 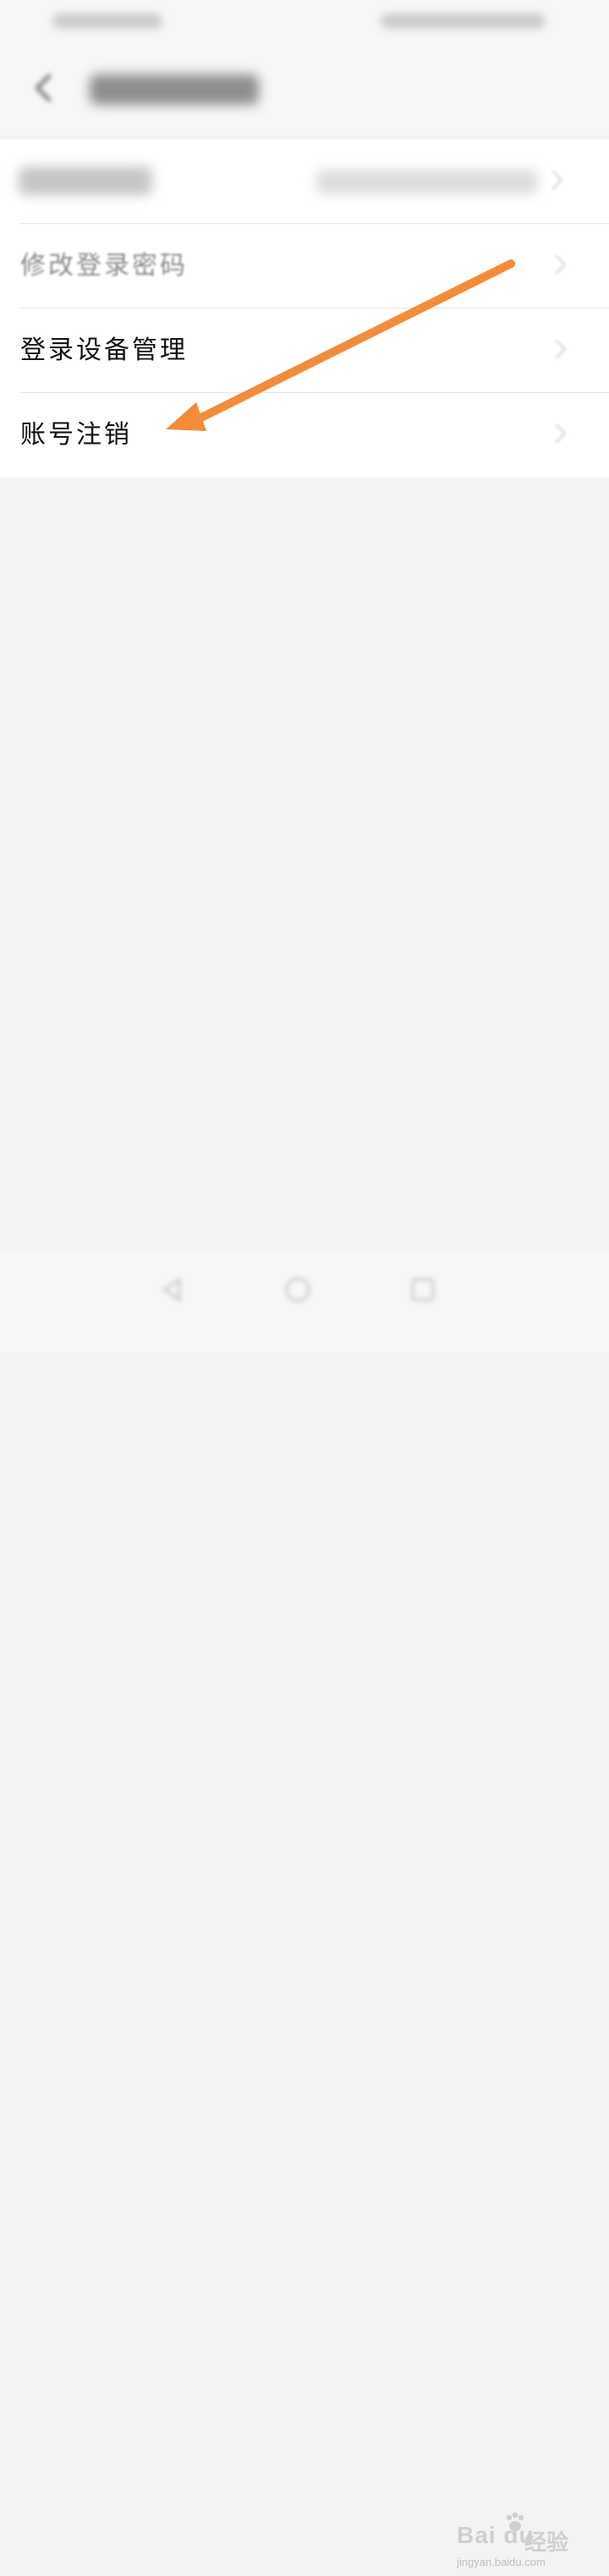 What do you see at coordinates (305, 266) in the screenshot?
I see `list-item-change-password: 修改登录密码` at bounding box center [305, 266].